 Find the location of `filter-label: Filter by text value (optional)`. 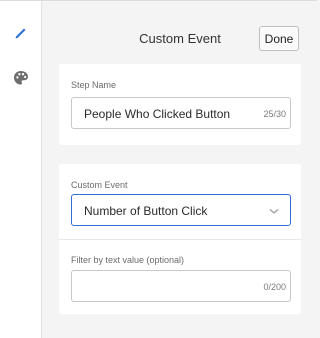

filter-label: Filter by text value (optional) is located at coordinates (128, 260).